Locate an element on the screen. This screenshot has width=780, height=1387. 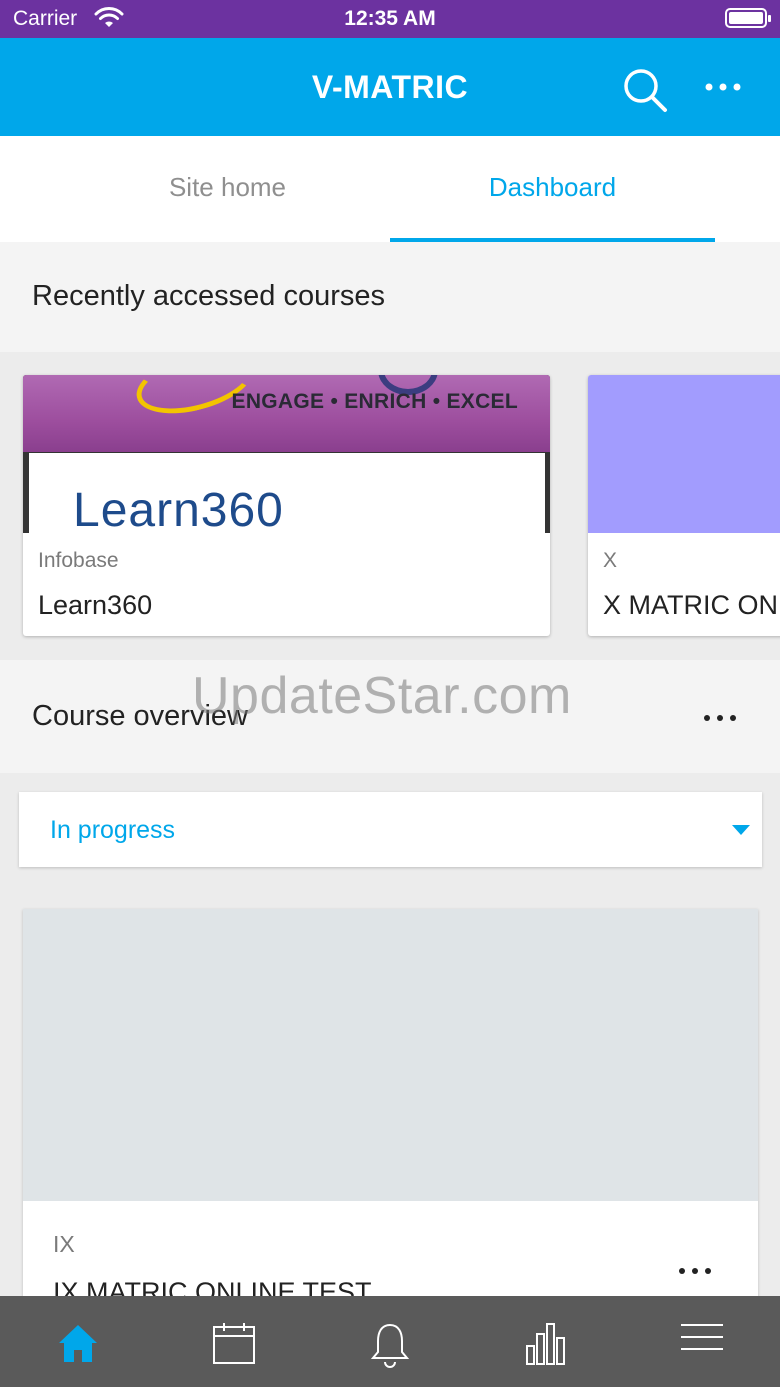
tab-label: Site home is located at coordinates (227, 187).